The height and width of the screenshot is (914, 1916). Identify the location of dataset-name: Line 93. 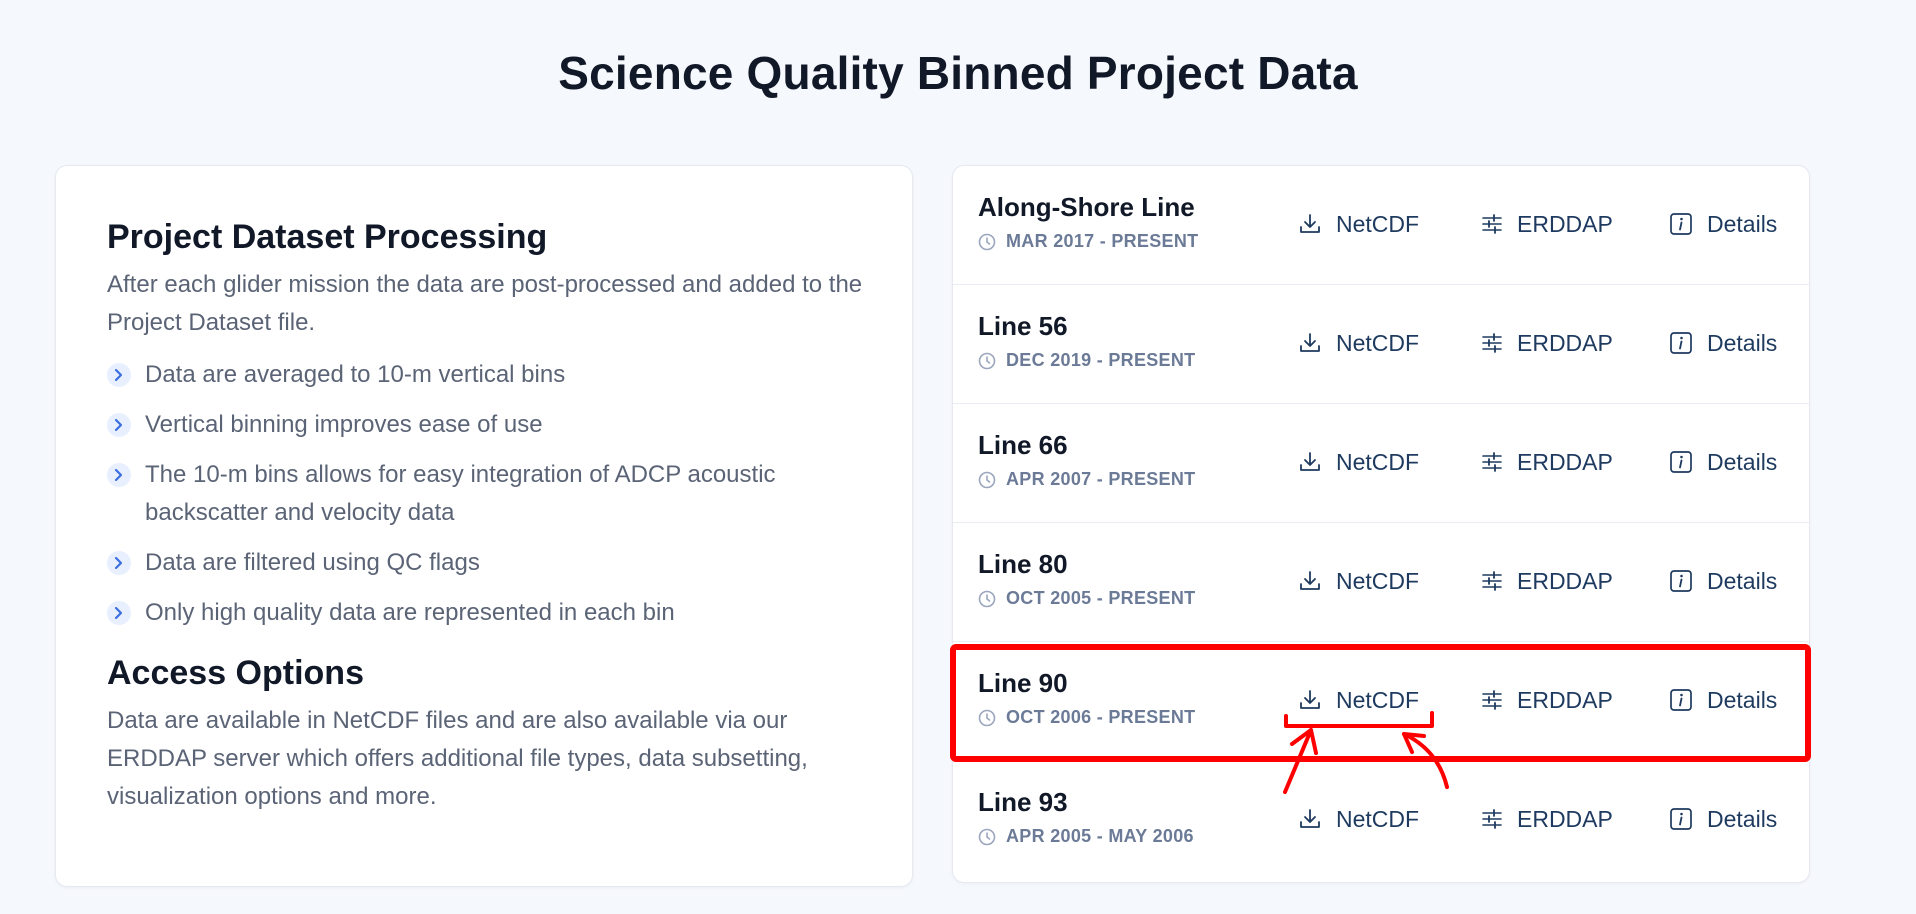
(1023, 802).